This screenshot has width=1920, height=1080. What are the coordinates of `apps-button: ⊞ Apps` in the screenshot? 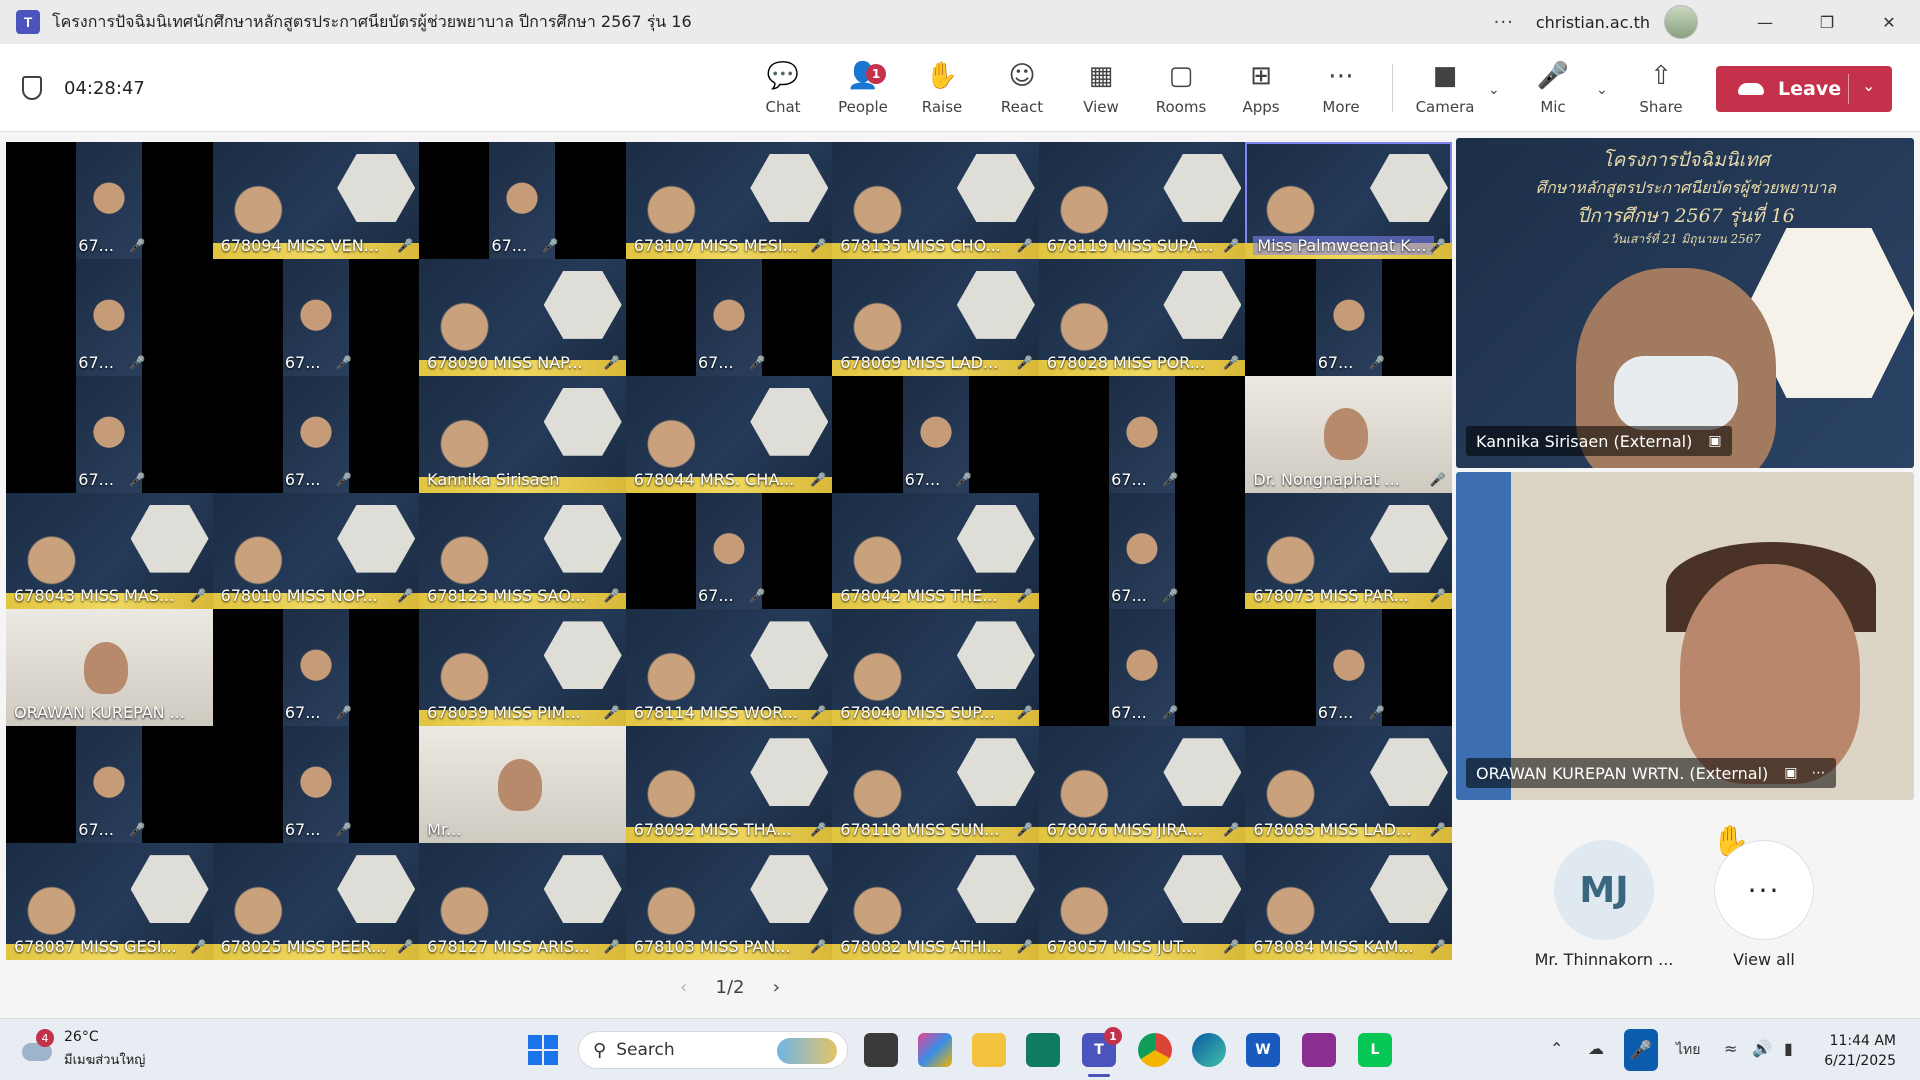 It's located at (1261, 87).